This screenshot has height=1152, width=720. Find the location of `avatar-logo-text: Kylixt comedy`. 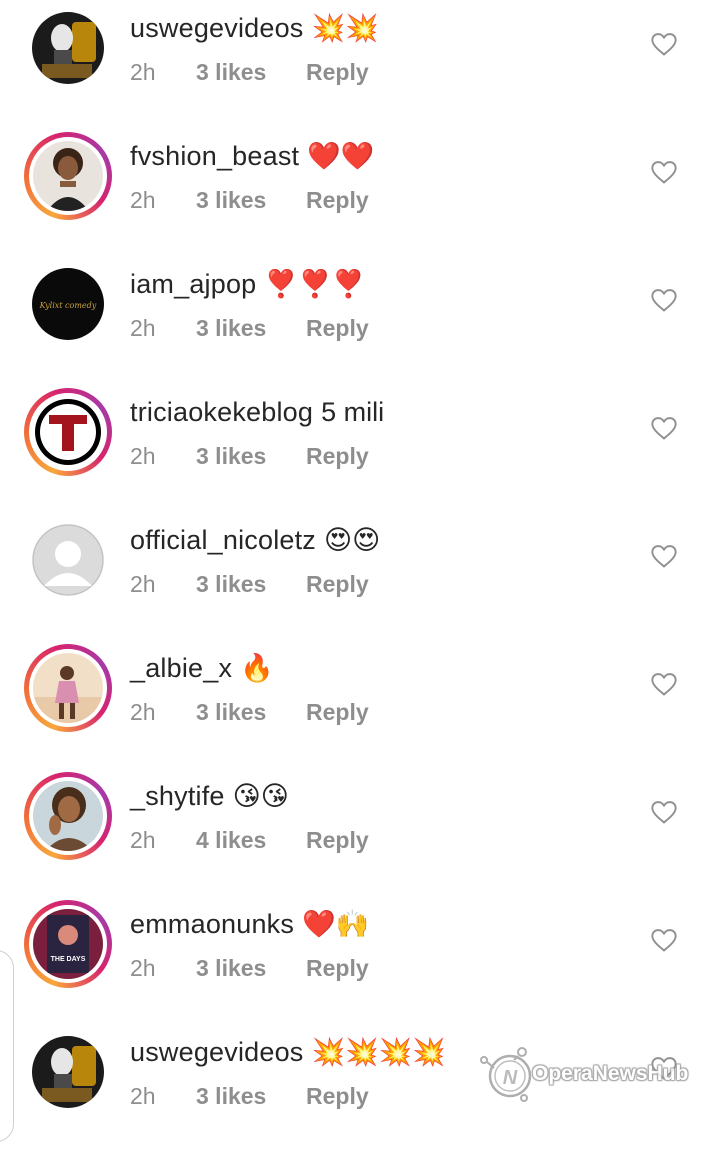

avatar-logo-text: Kylixt comedy is located at coordinates (68, 305).